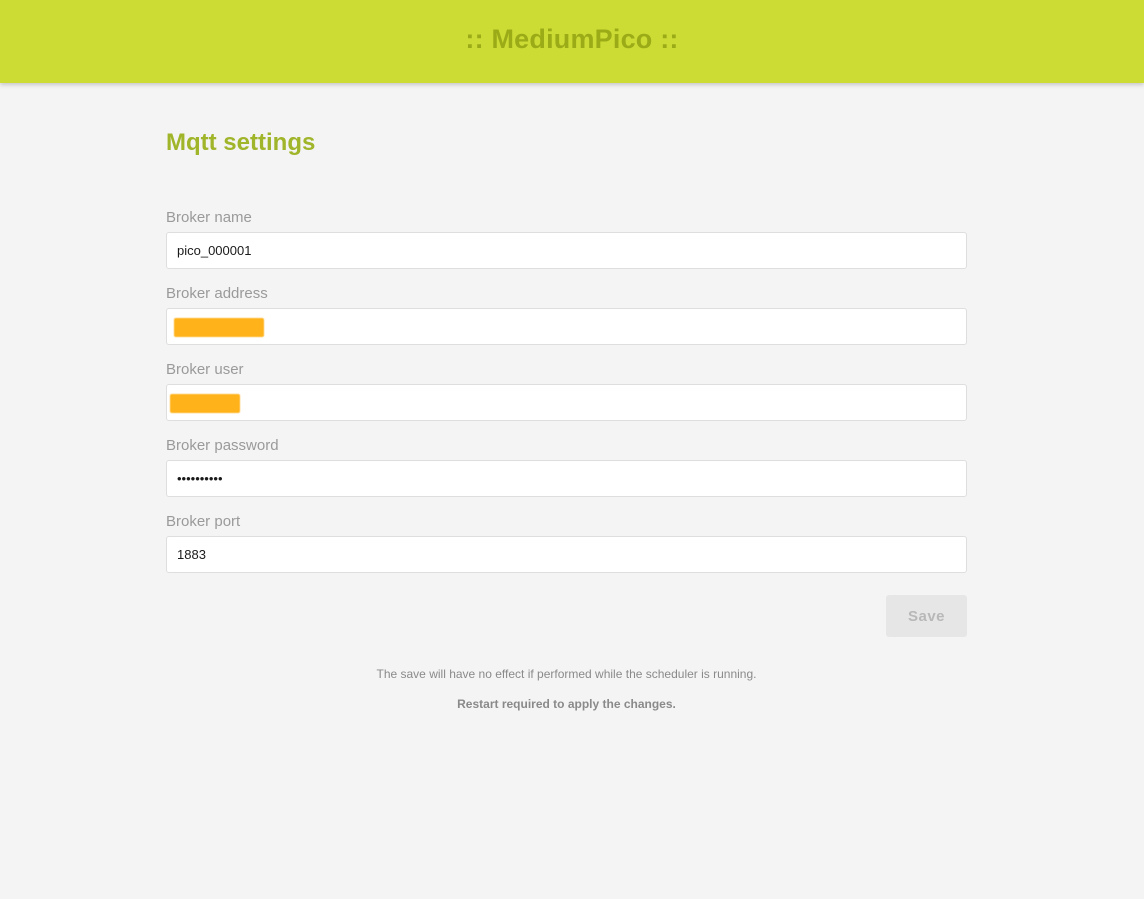 This screenshot has height=899, width=1144. I want to click on broker-port-field: Broker port, so click(566, 542).